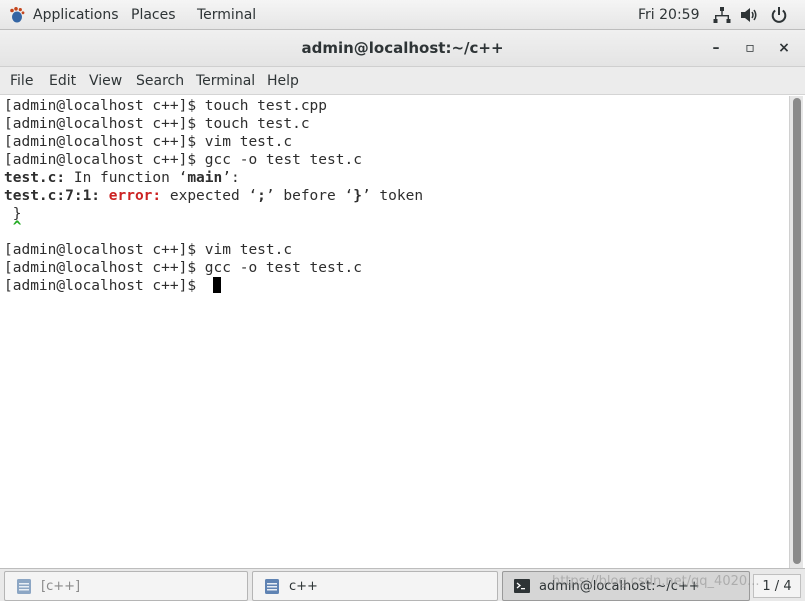  I want to click on volume-icon, so click(749, 15).